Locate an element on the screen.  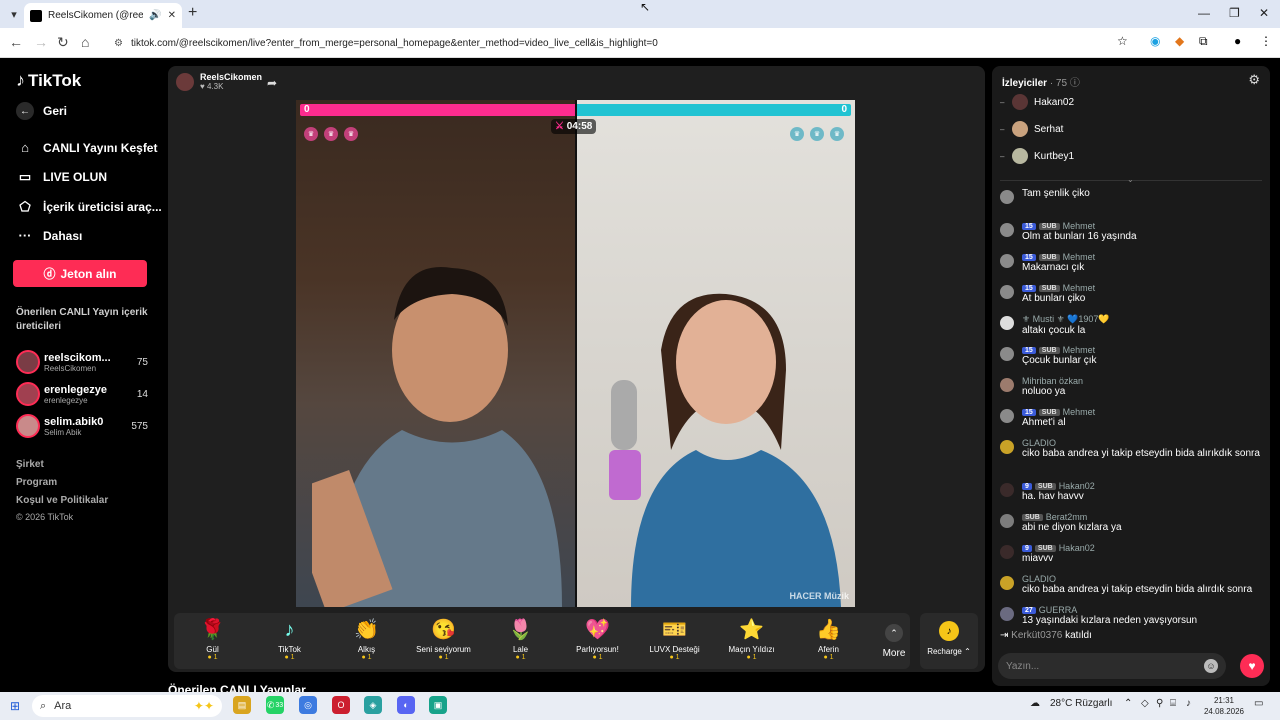
restore-icon: ❐ is located at coordinates (1234, 13).